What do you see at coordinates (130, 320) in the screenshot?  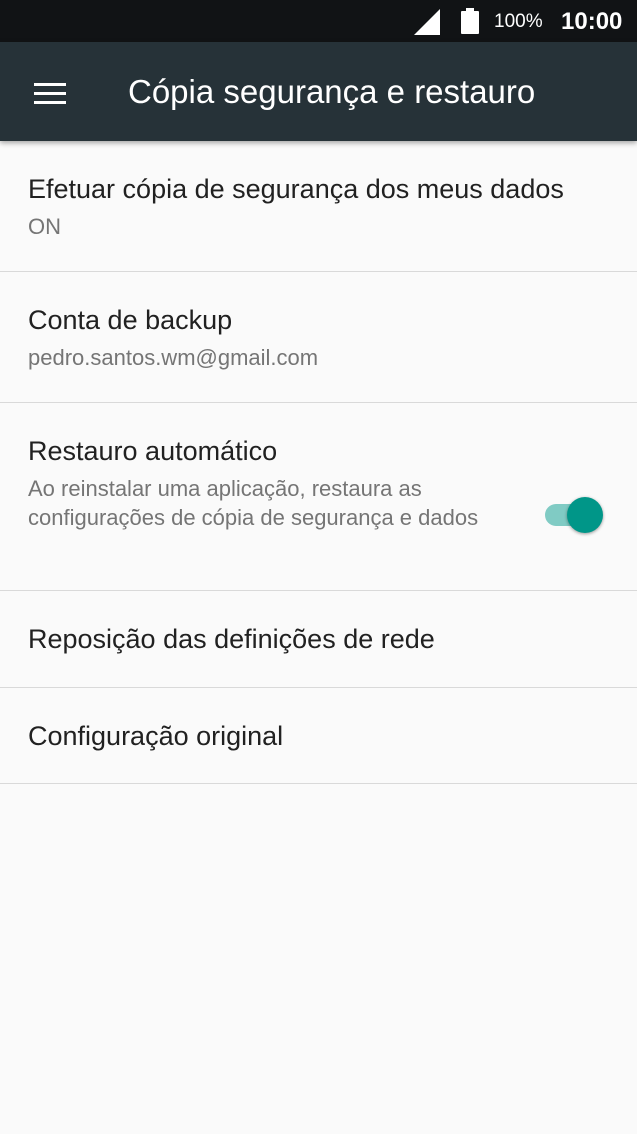 I see `setting-title: Conta de backup` at bounding box center [130, 320].